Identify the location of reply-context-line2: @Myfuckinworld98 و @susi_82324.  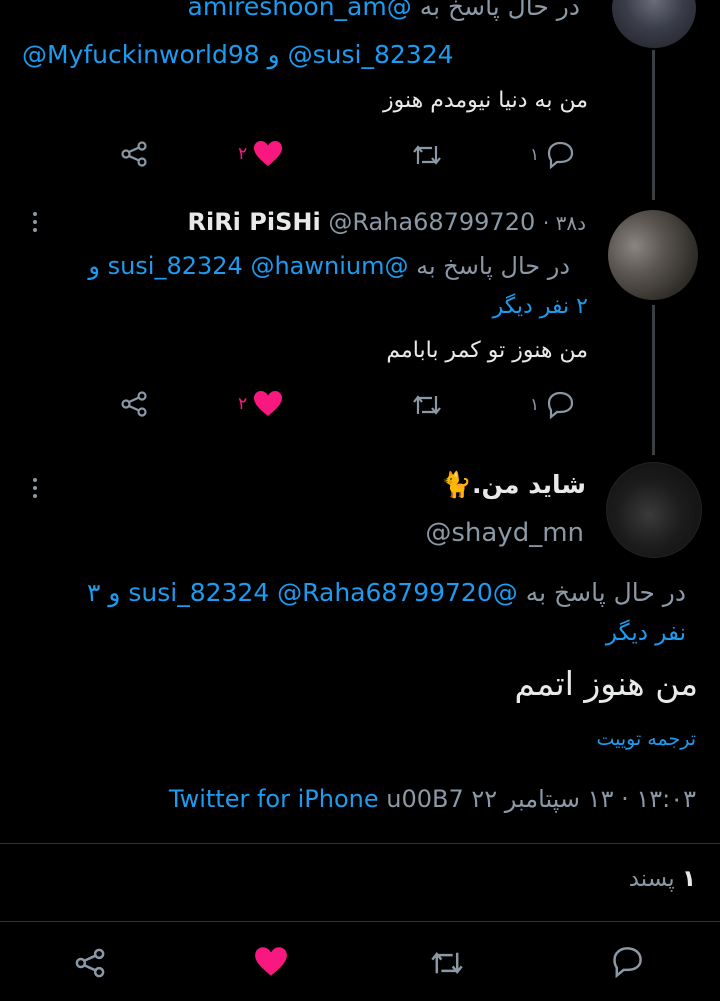
(238, 54).